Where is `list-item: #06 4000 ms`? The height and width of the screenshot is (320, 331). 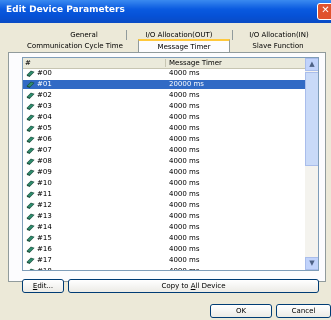 list-item: #06 4000 ms is located at coordinates (164, 139).